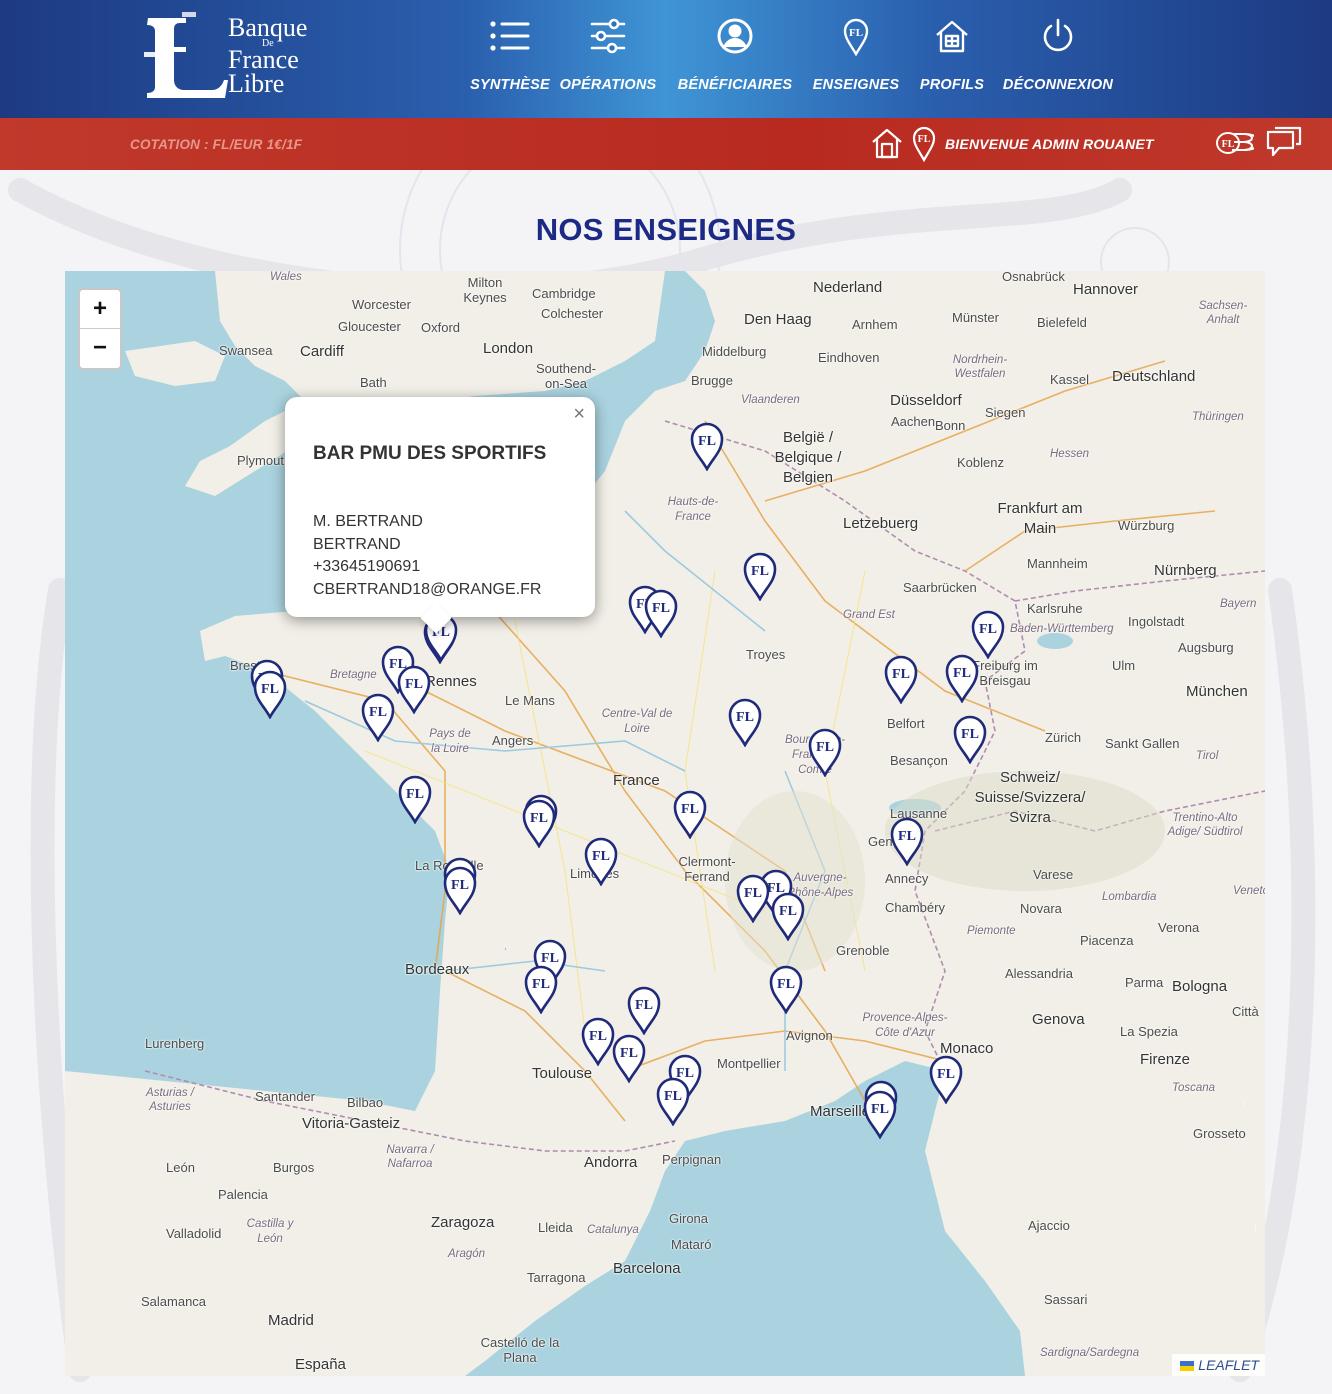  What do you see at coordinates (368, 521) in the screenshot?
I see `store-contact: M. BERTRAND` at bounding box center [368, 521].